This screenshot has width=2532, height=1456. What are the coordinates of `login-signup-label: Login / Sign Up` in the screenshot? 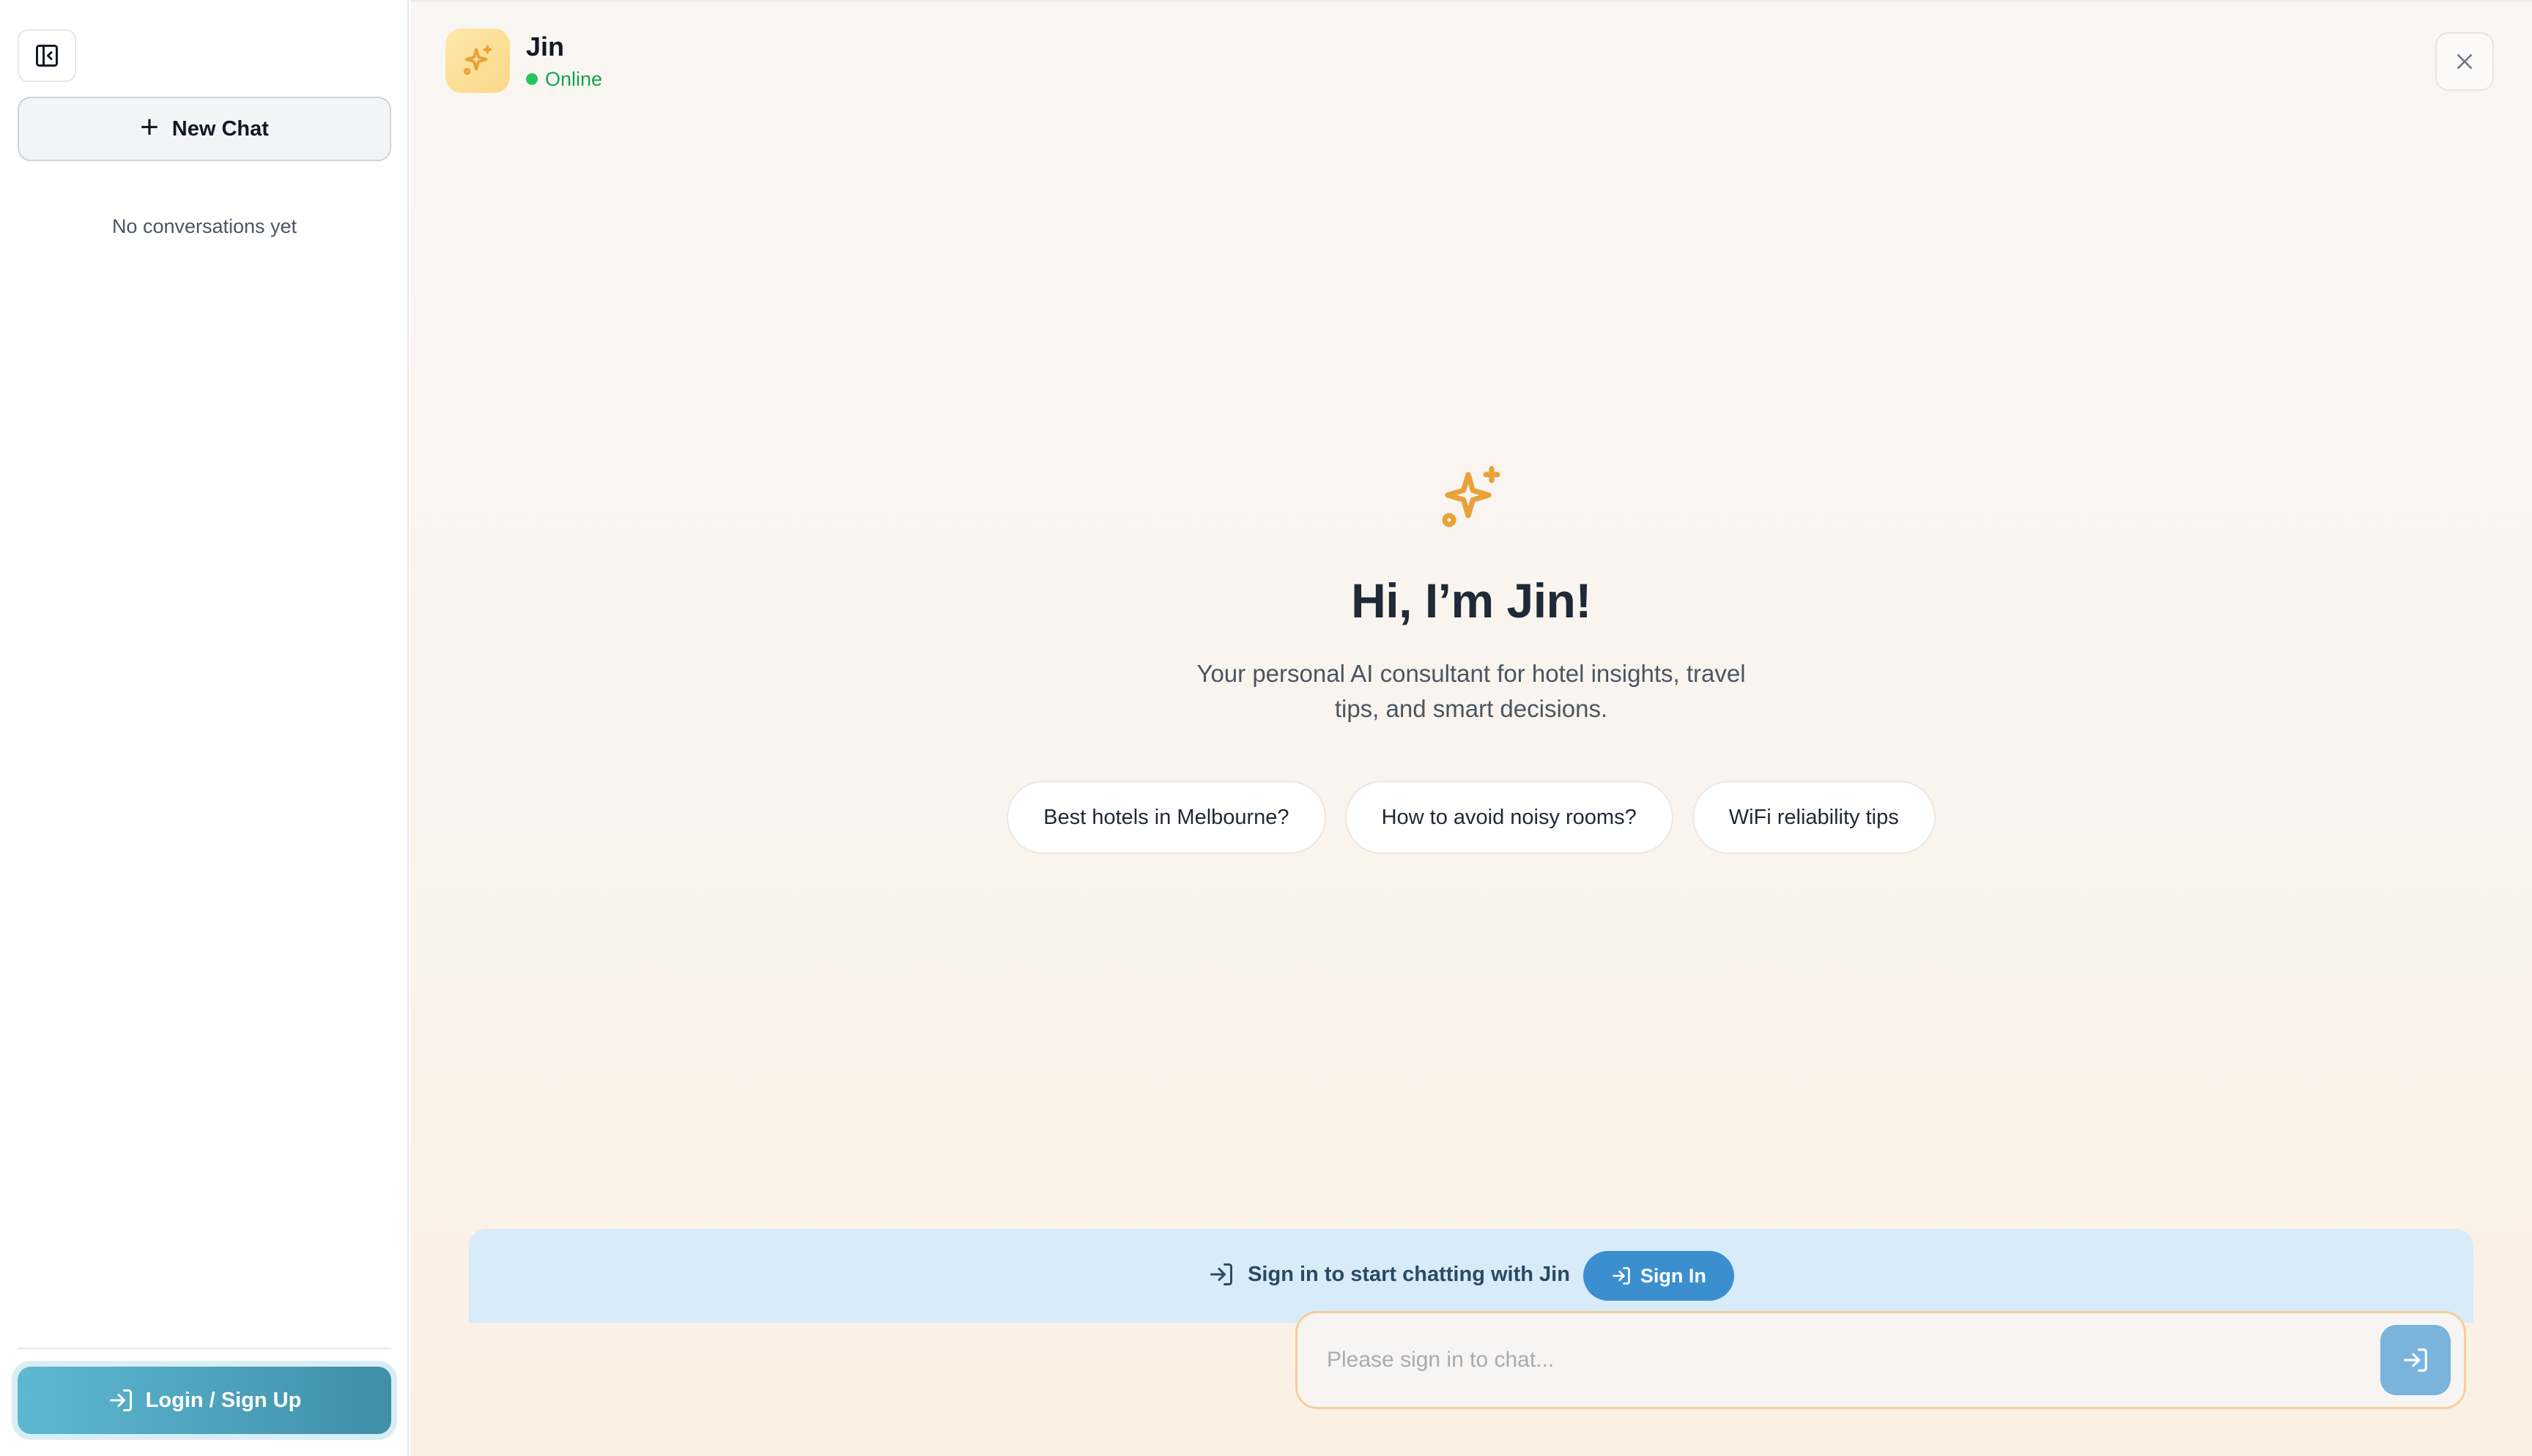 It's located at (223, 1400).